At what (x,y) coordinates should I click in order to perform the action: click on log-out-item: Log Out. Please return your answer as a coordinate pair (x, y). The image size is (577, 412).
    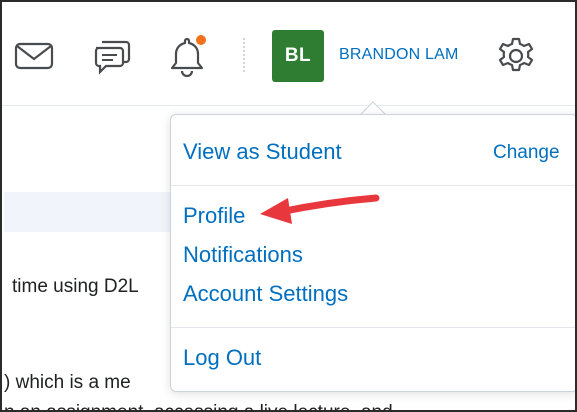
    Looking at the image, I should click on (222, 358).